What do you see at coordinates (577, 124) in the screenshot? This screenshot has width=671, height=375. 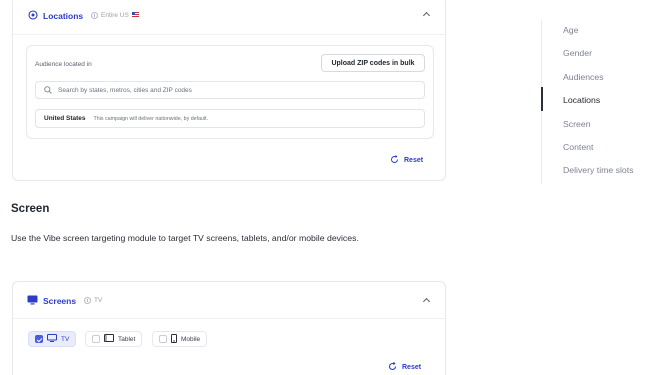 I see `nav-item-screen: Screen` at bounding box center [577, 124].